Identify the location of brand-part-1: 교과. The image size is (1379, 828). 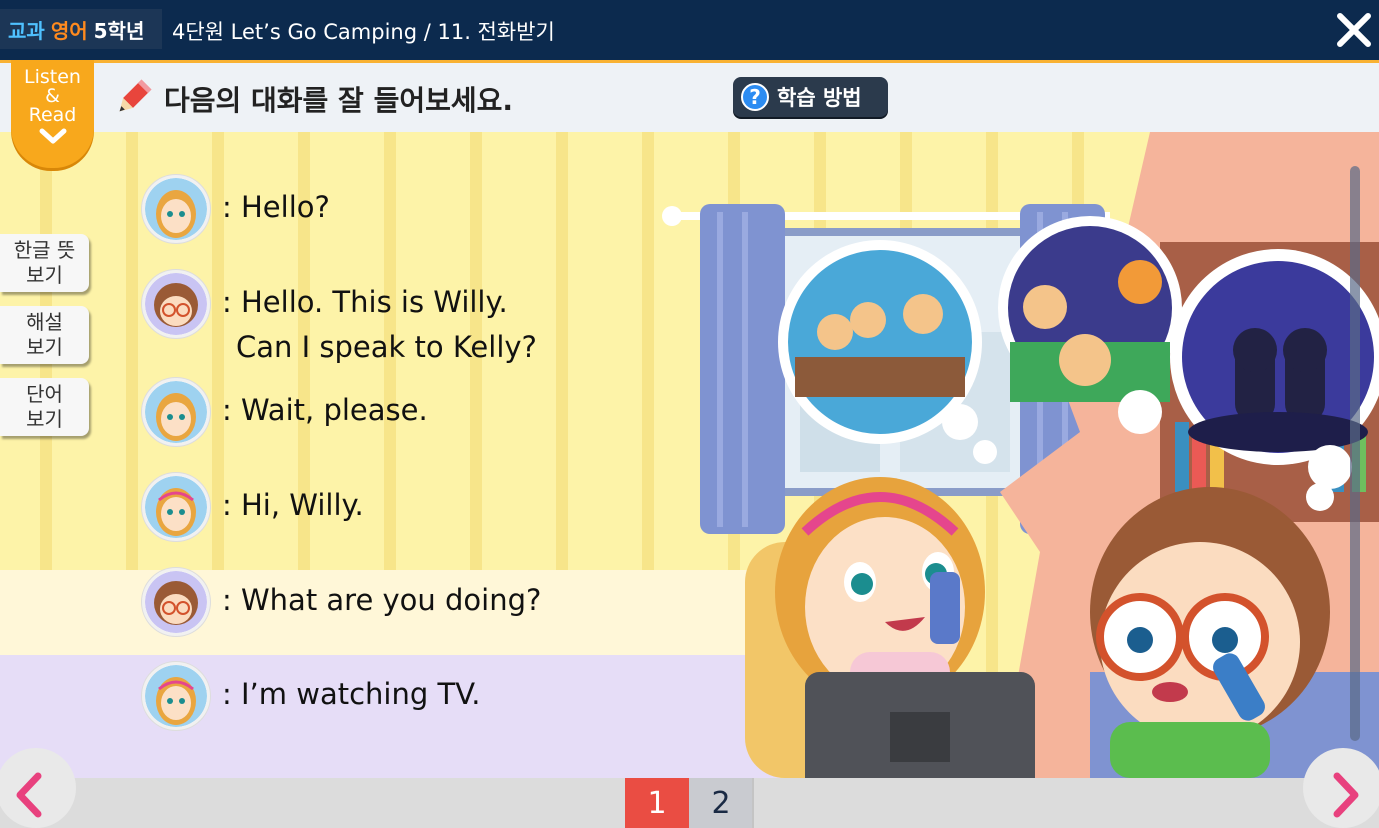
(26, 30).